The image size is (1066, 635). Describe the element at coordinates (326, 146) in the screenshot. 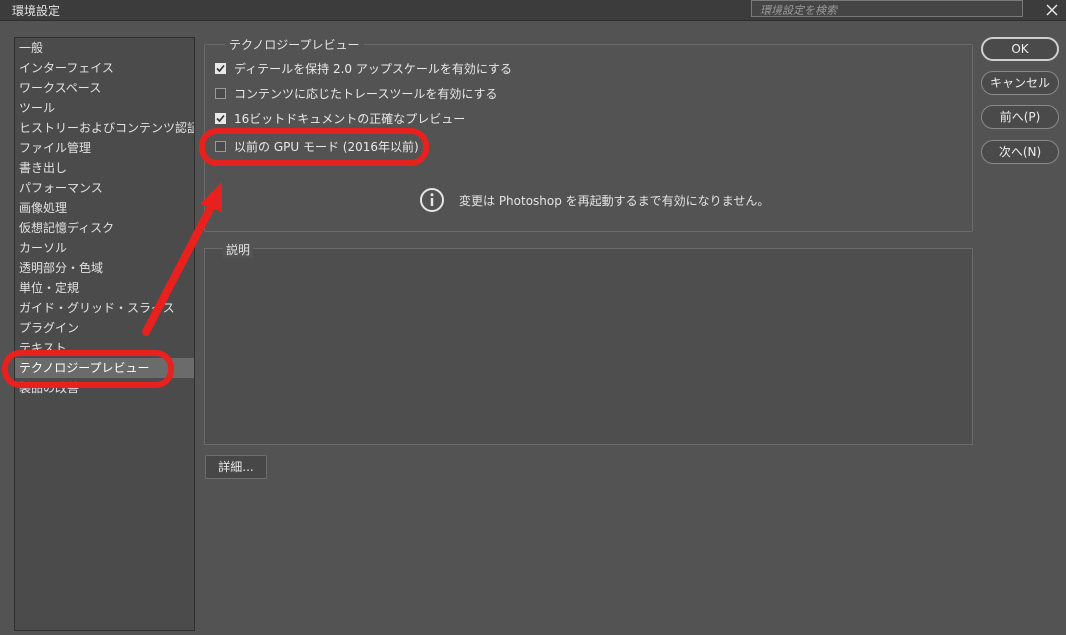

I see `preview-option-label: 以前の GPU モード (2016年以前)` at that location.